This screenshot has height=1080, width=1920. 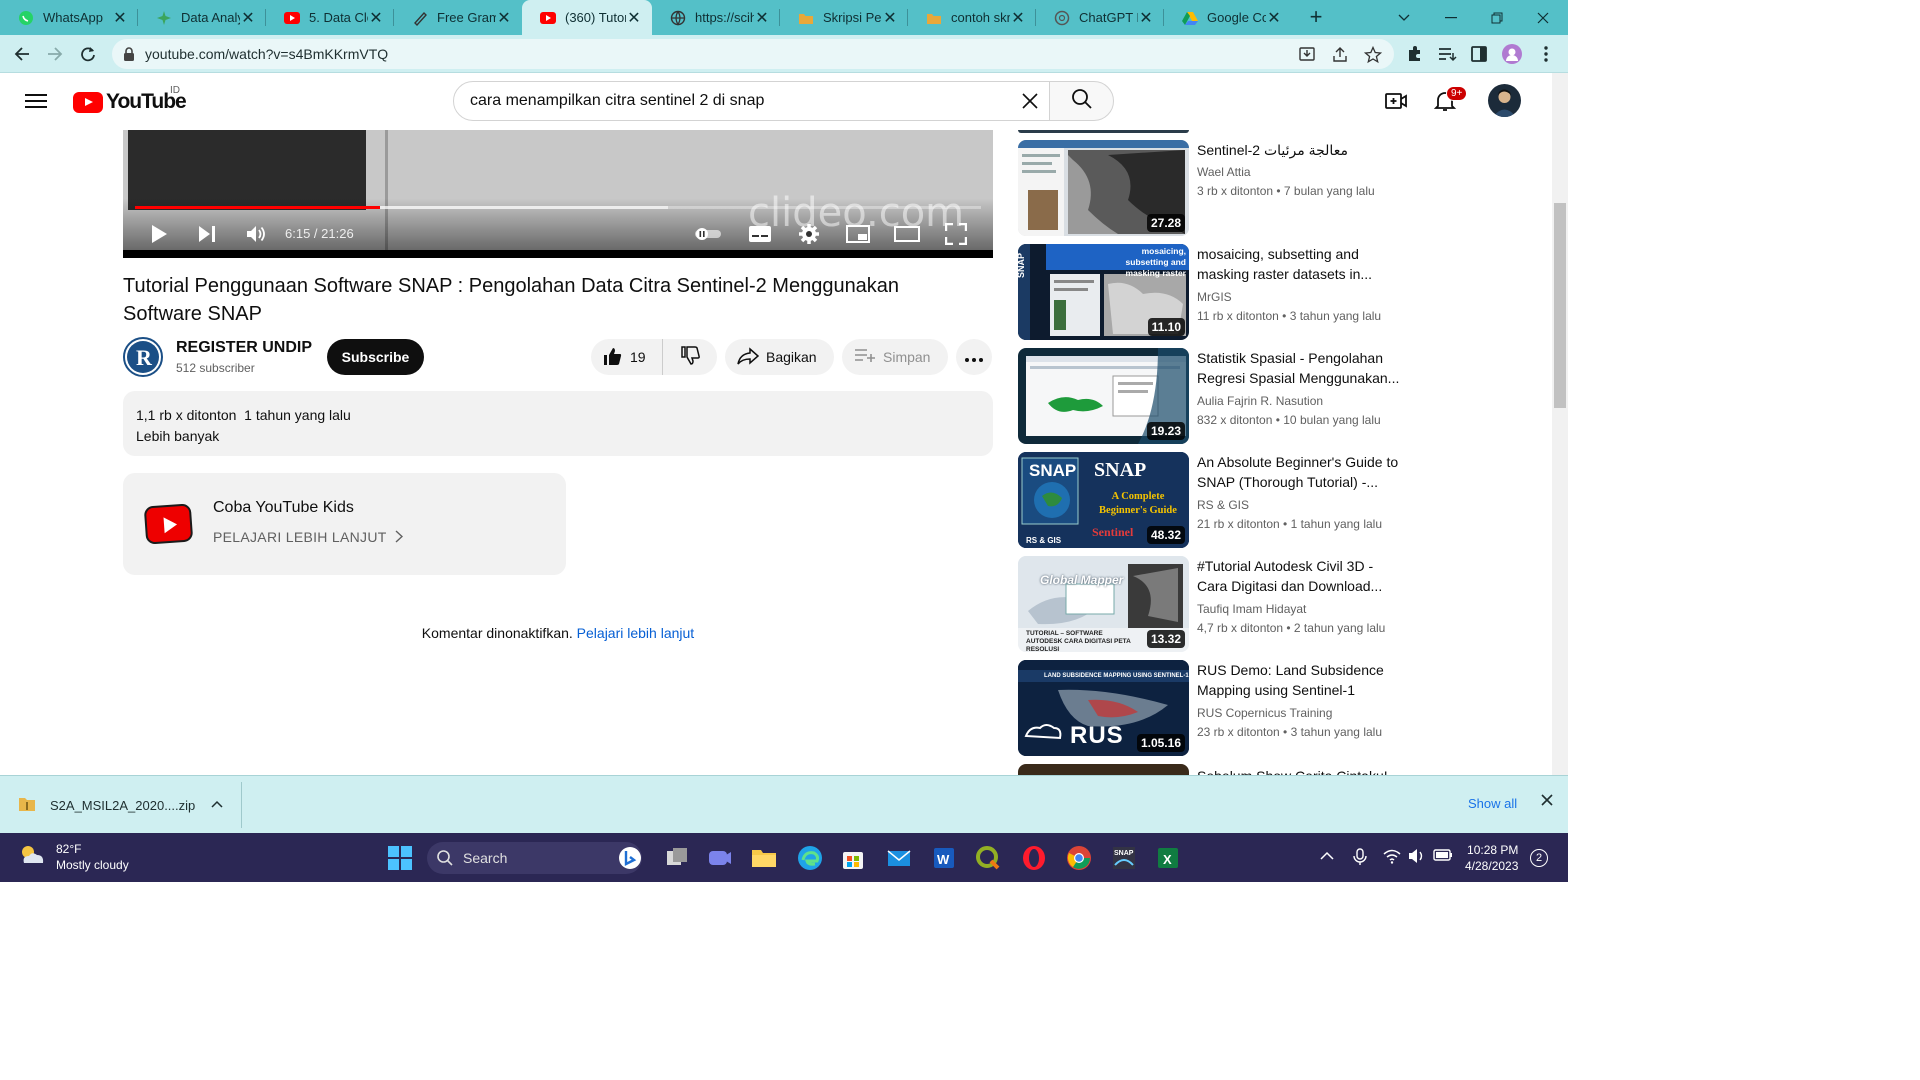 I want to click on forward-button, so click(x=55, y=54).